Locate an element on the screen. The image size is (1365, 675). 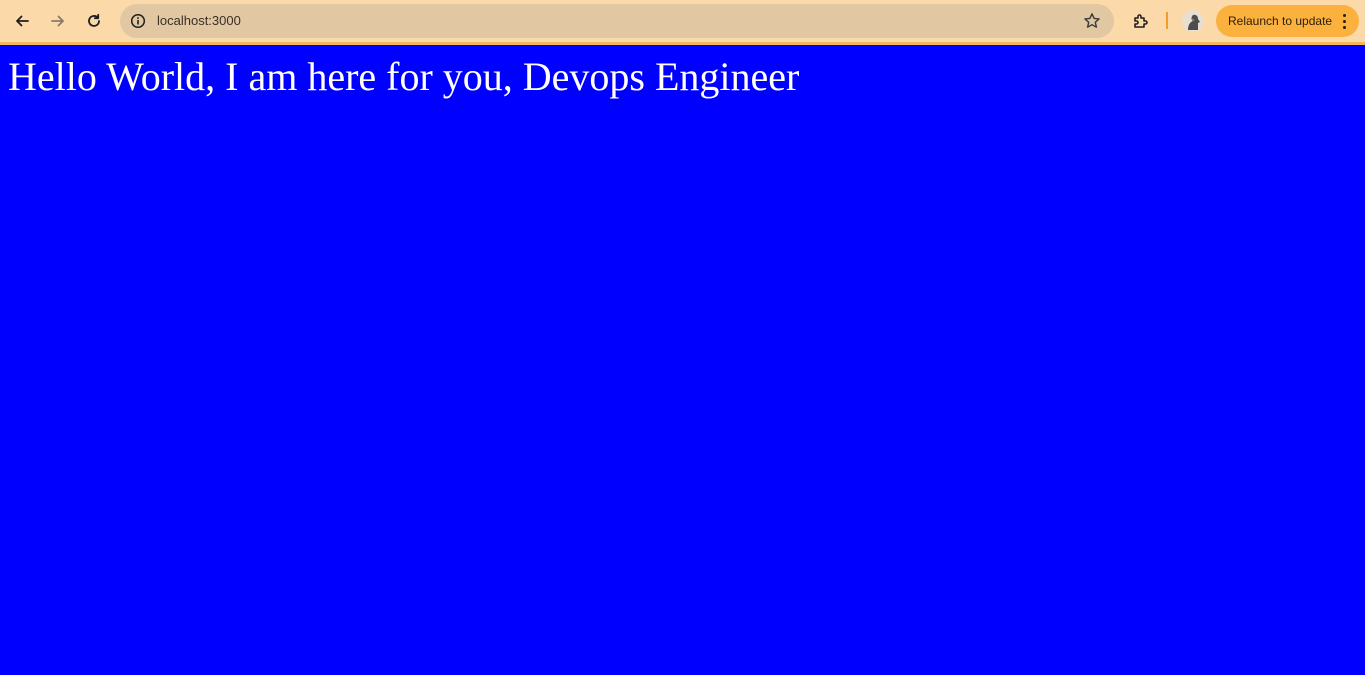
relaunch-button: Relaunch to update is located at coordinates (1287, 21).